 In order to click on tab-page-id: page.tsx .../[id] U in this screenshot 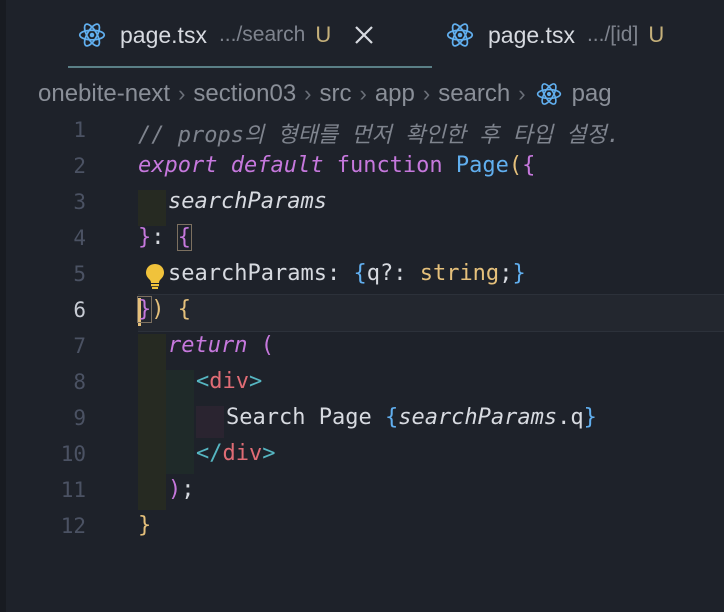, I will do `click(555, 35)`.